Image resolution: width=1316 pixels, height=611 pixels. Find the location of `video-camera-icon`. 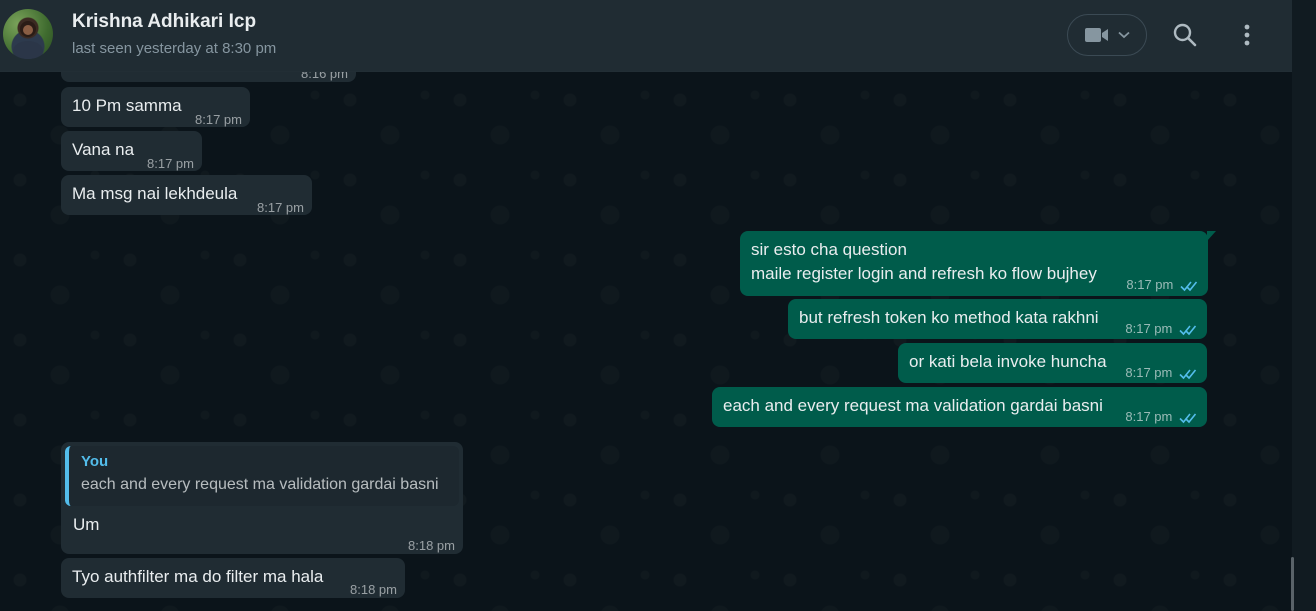

video-camera-icon is located at coordinates (1096, 35).